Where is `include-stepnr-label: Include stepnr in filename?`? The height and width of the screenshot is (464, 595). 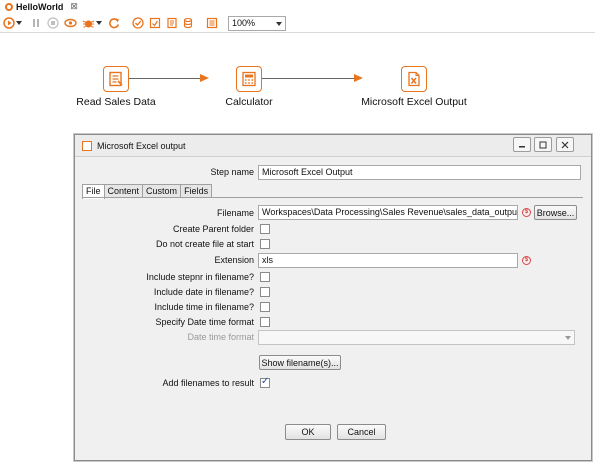
include-stepnr-label: Include stepnr in filename? is located at coordinates (200, 277).